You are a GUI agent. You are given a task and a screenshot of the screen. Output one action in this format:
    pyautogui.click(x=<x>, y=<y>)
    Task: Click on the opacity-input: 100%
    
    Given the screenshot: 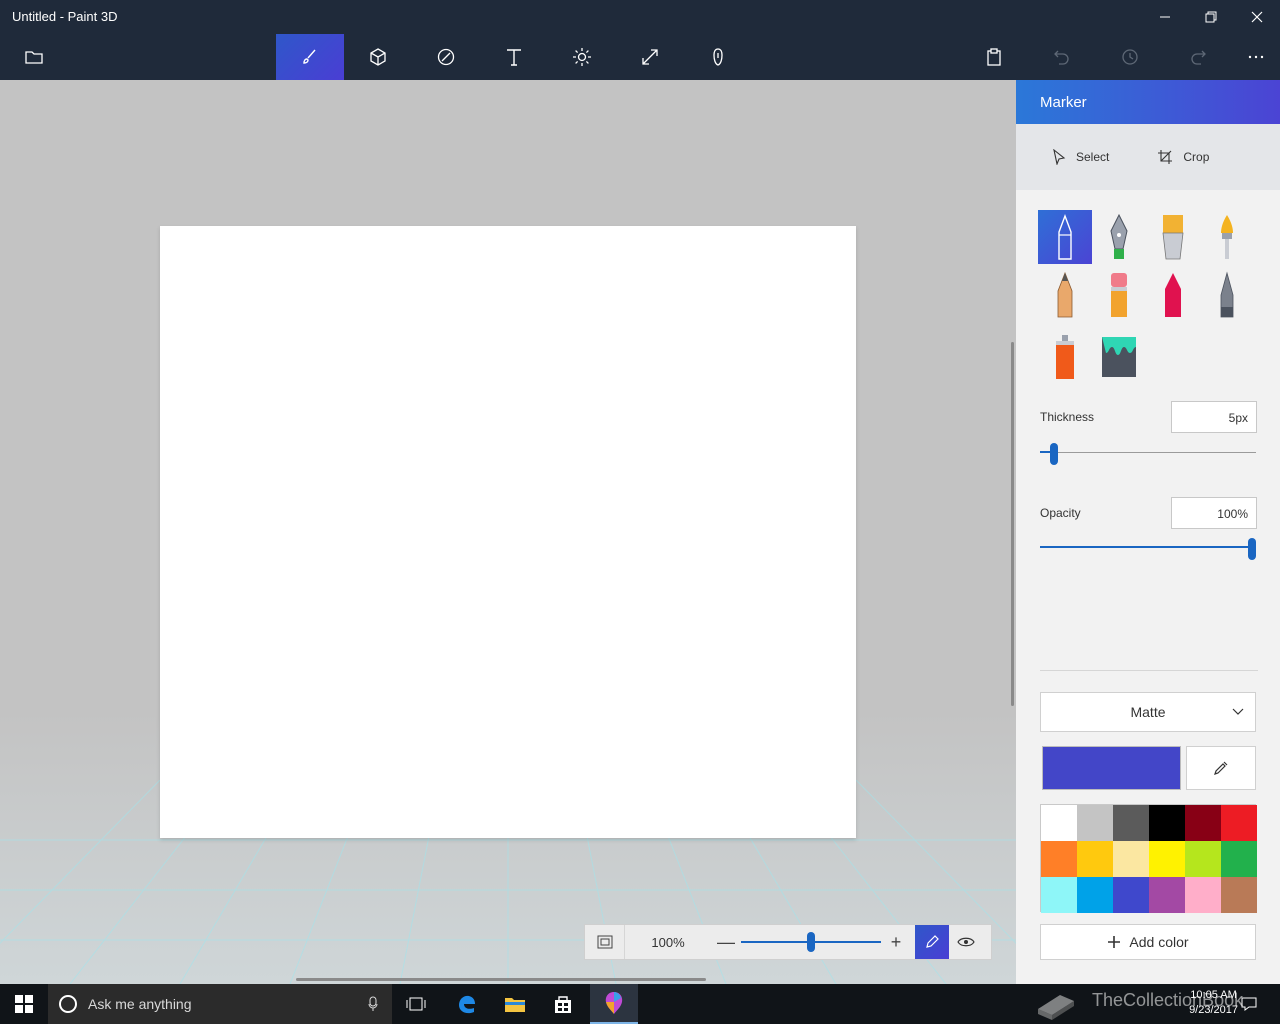 What is the action you would take?
    pyautogui.click(x=1214, y=513)
    